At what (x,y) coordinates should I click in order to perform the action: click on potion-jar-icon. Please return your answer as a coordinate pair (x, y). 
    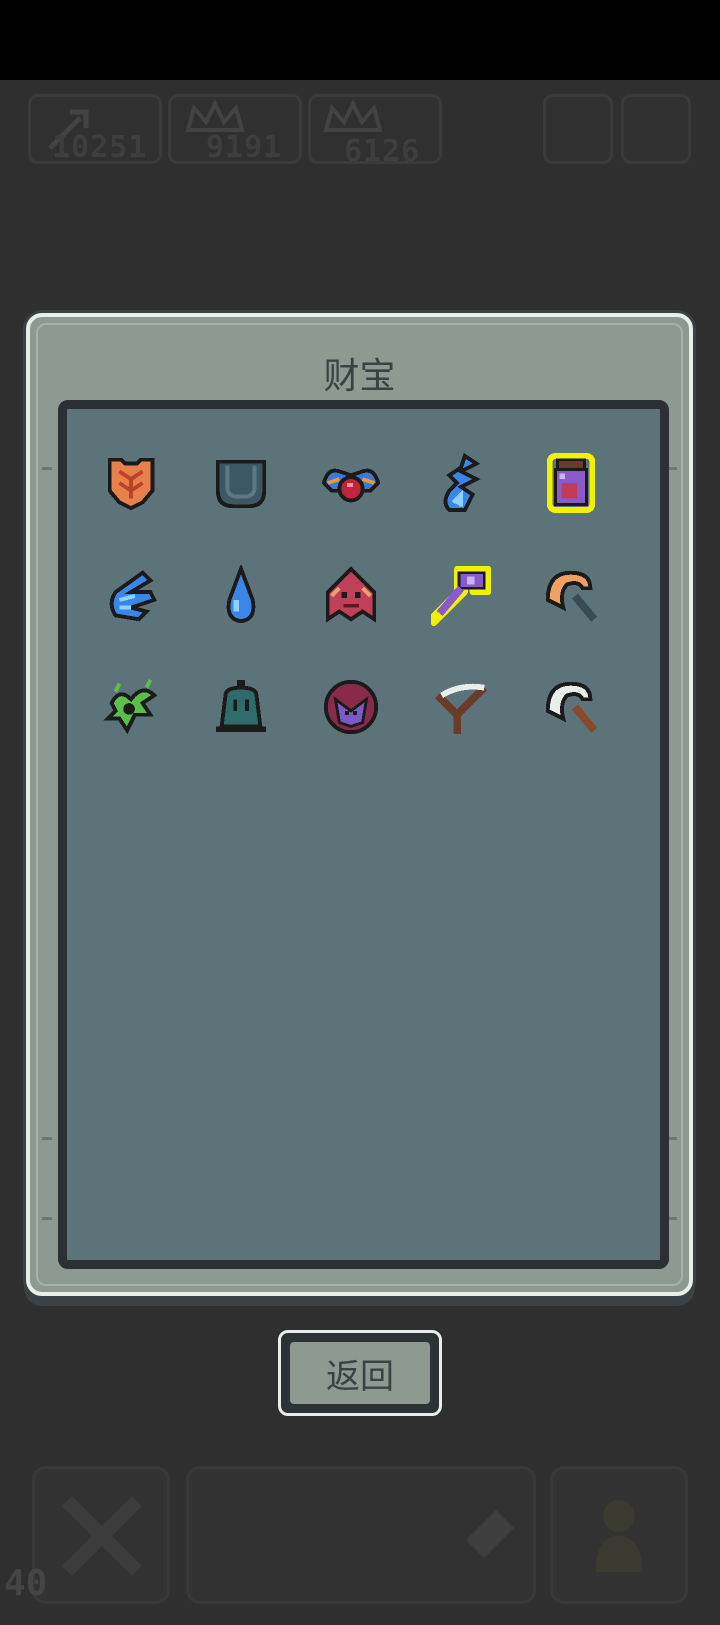
    Looking at the image, I should click on (571, 483).